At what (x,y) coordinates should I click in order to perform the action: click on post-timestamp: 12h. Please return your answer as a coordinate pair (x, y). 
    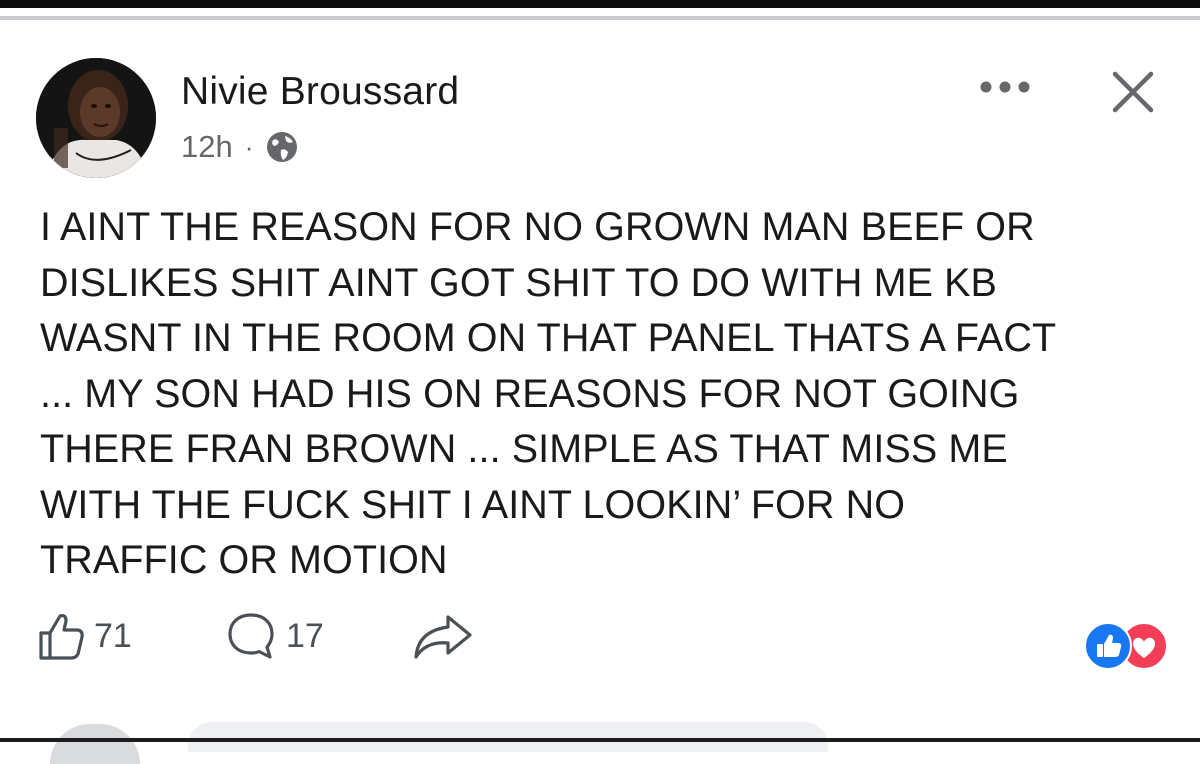
    Looking at the image, I should click on (207, 147).